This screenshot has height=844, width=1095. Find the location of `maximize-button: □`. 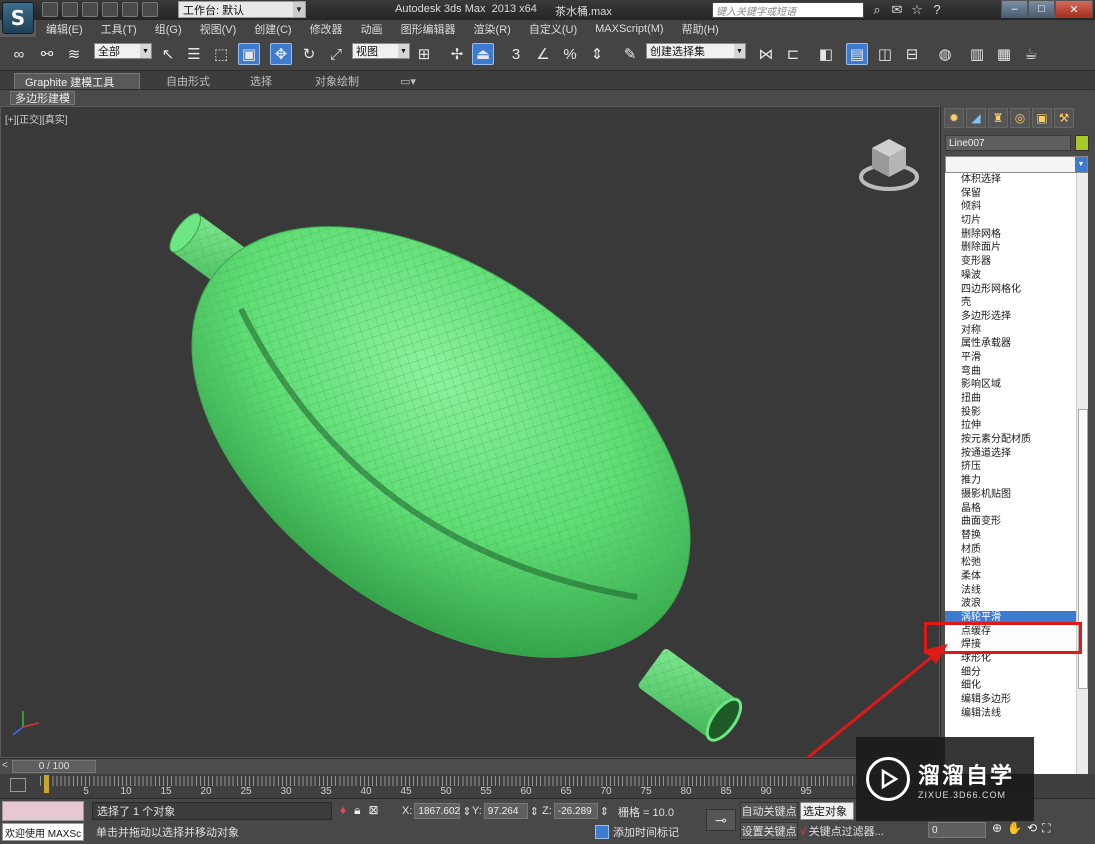

maximize-button: □ is located at coordinates (1041, 9).